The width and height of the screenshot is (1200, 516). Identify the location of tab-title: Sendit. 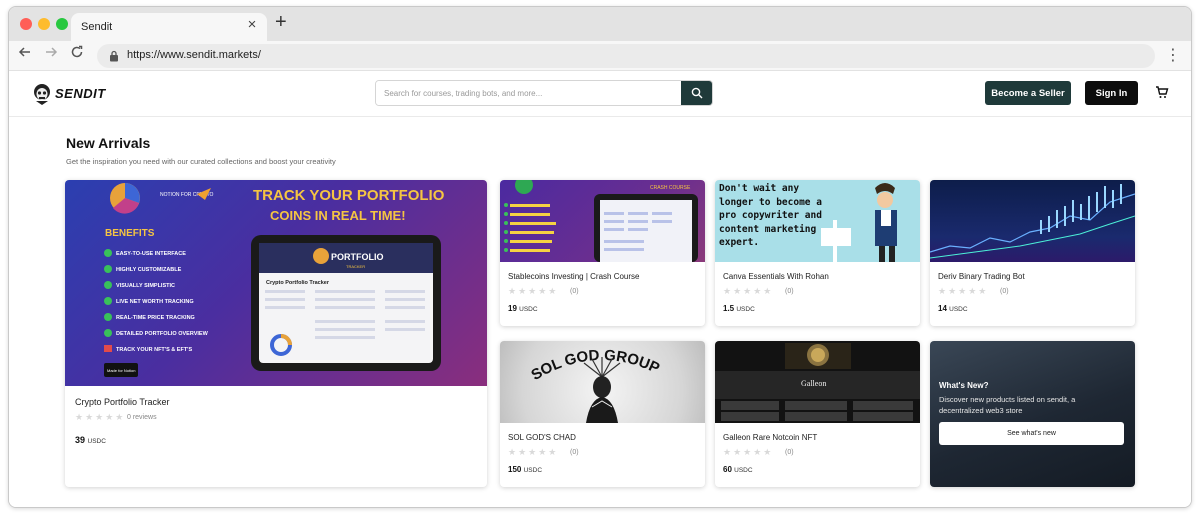
(97, 27).